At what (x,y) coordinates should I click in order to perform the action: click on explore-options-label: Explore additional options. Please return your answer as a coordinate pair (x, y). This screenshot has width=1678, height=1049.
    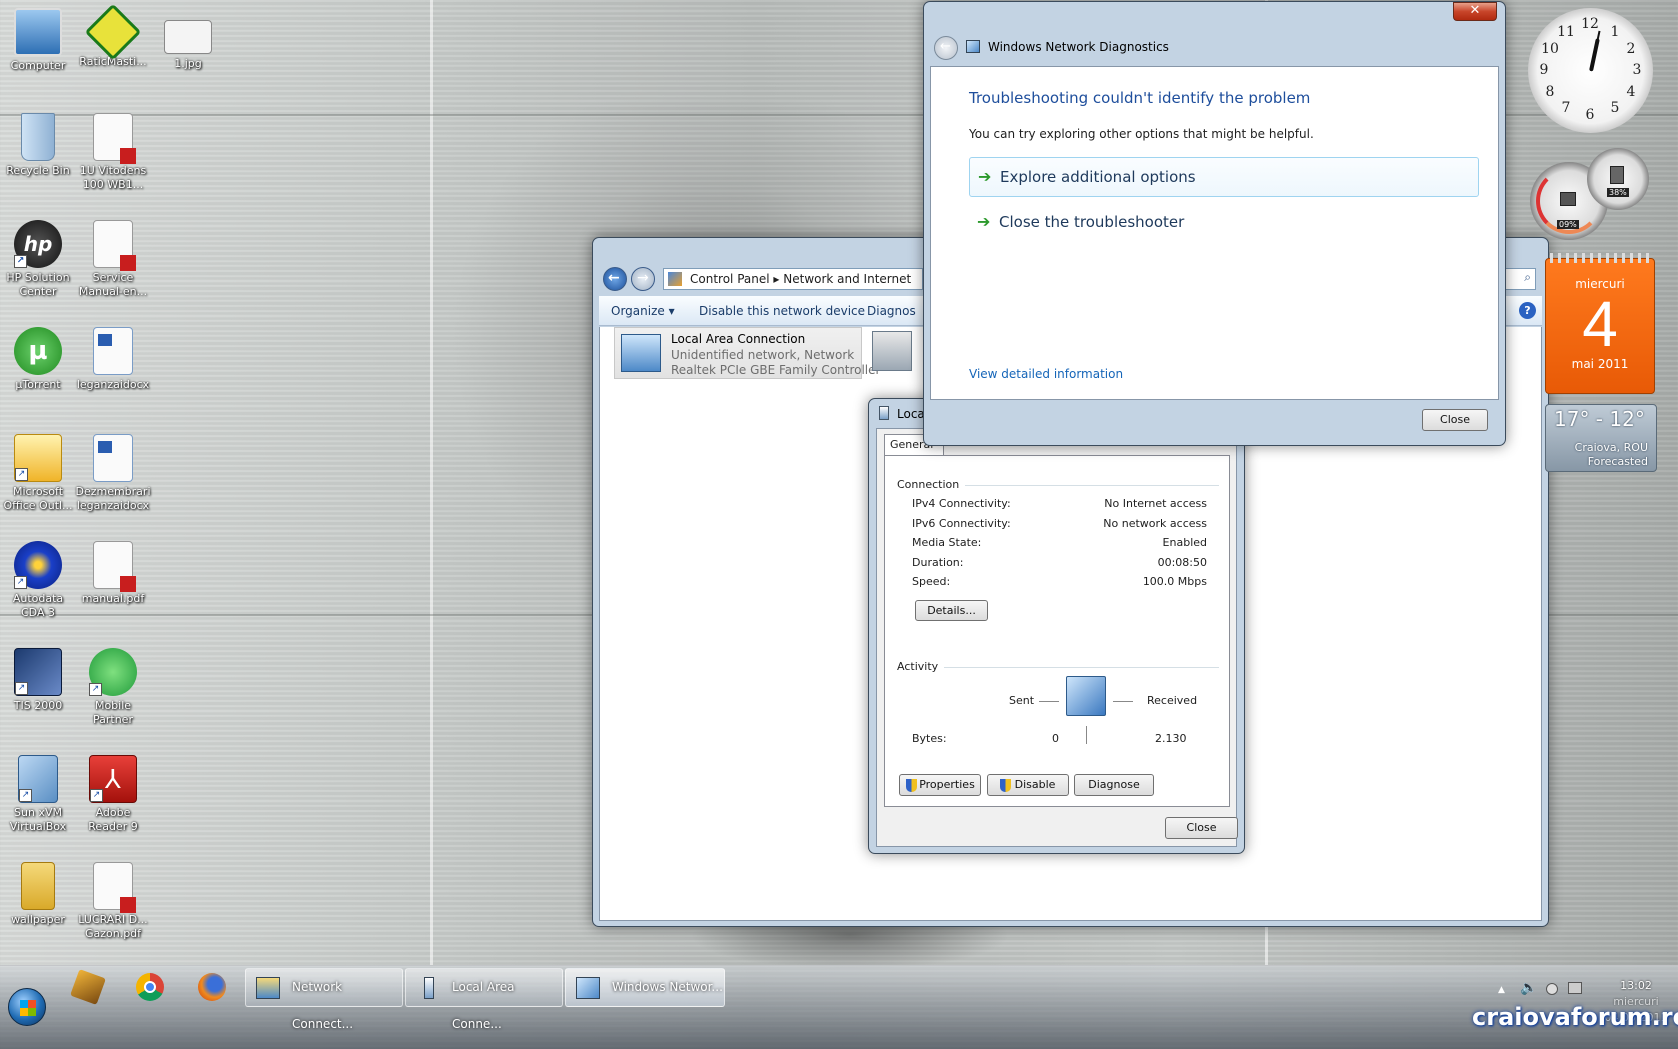
    Looking at the image, I should click on (1098, 177).